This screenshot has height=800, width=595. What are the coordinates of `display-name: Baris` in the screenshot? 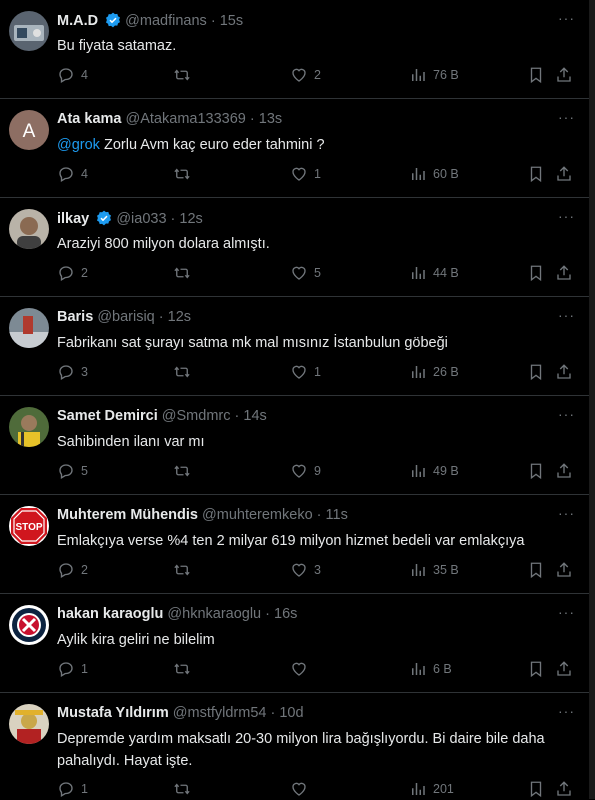 It's located at (75, 317).